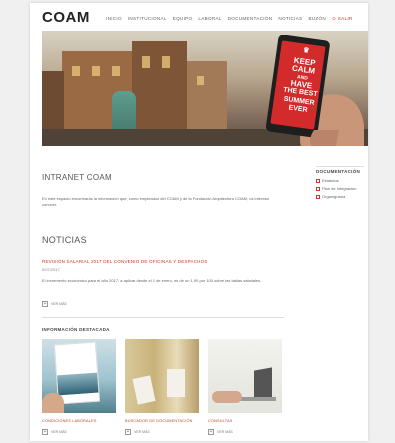  What do you see at coordinates (114, 19) in the screenshot?
I see `nav-item-inicio: INICIO` at bounding box center [114, 19].